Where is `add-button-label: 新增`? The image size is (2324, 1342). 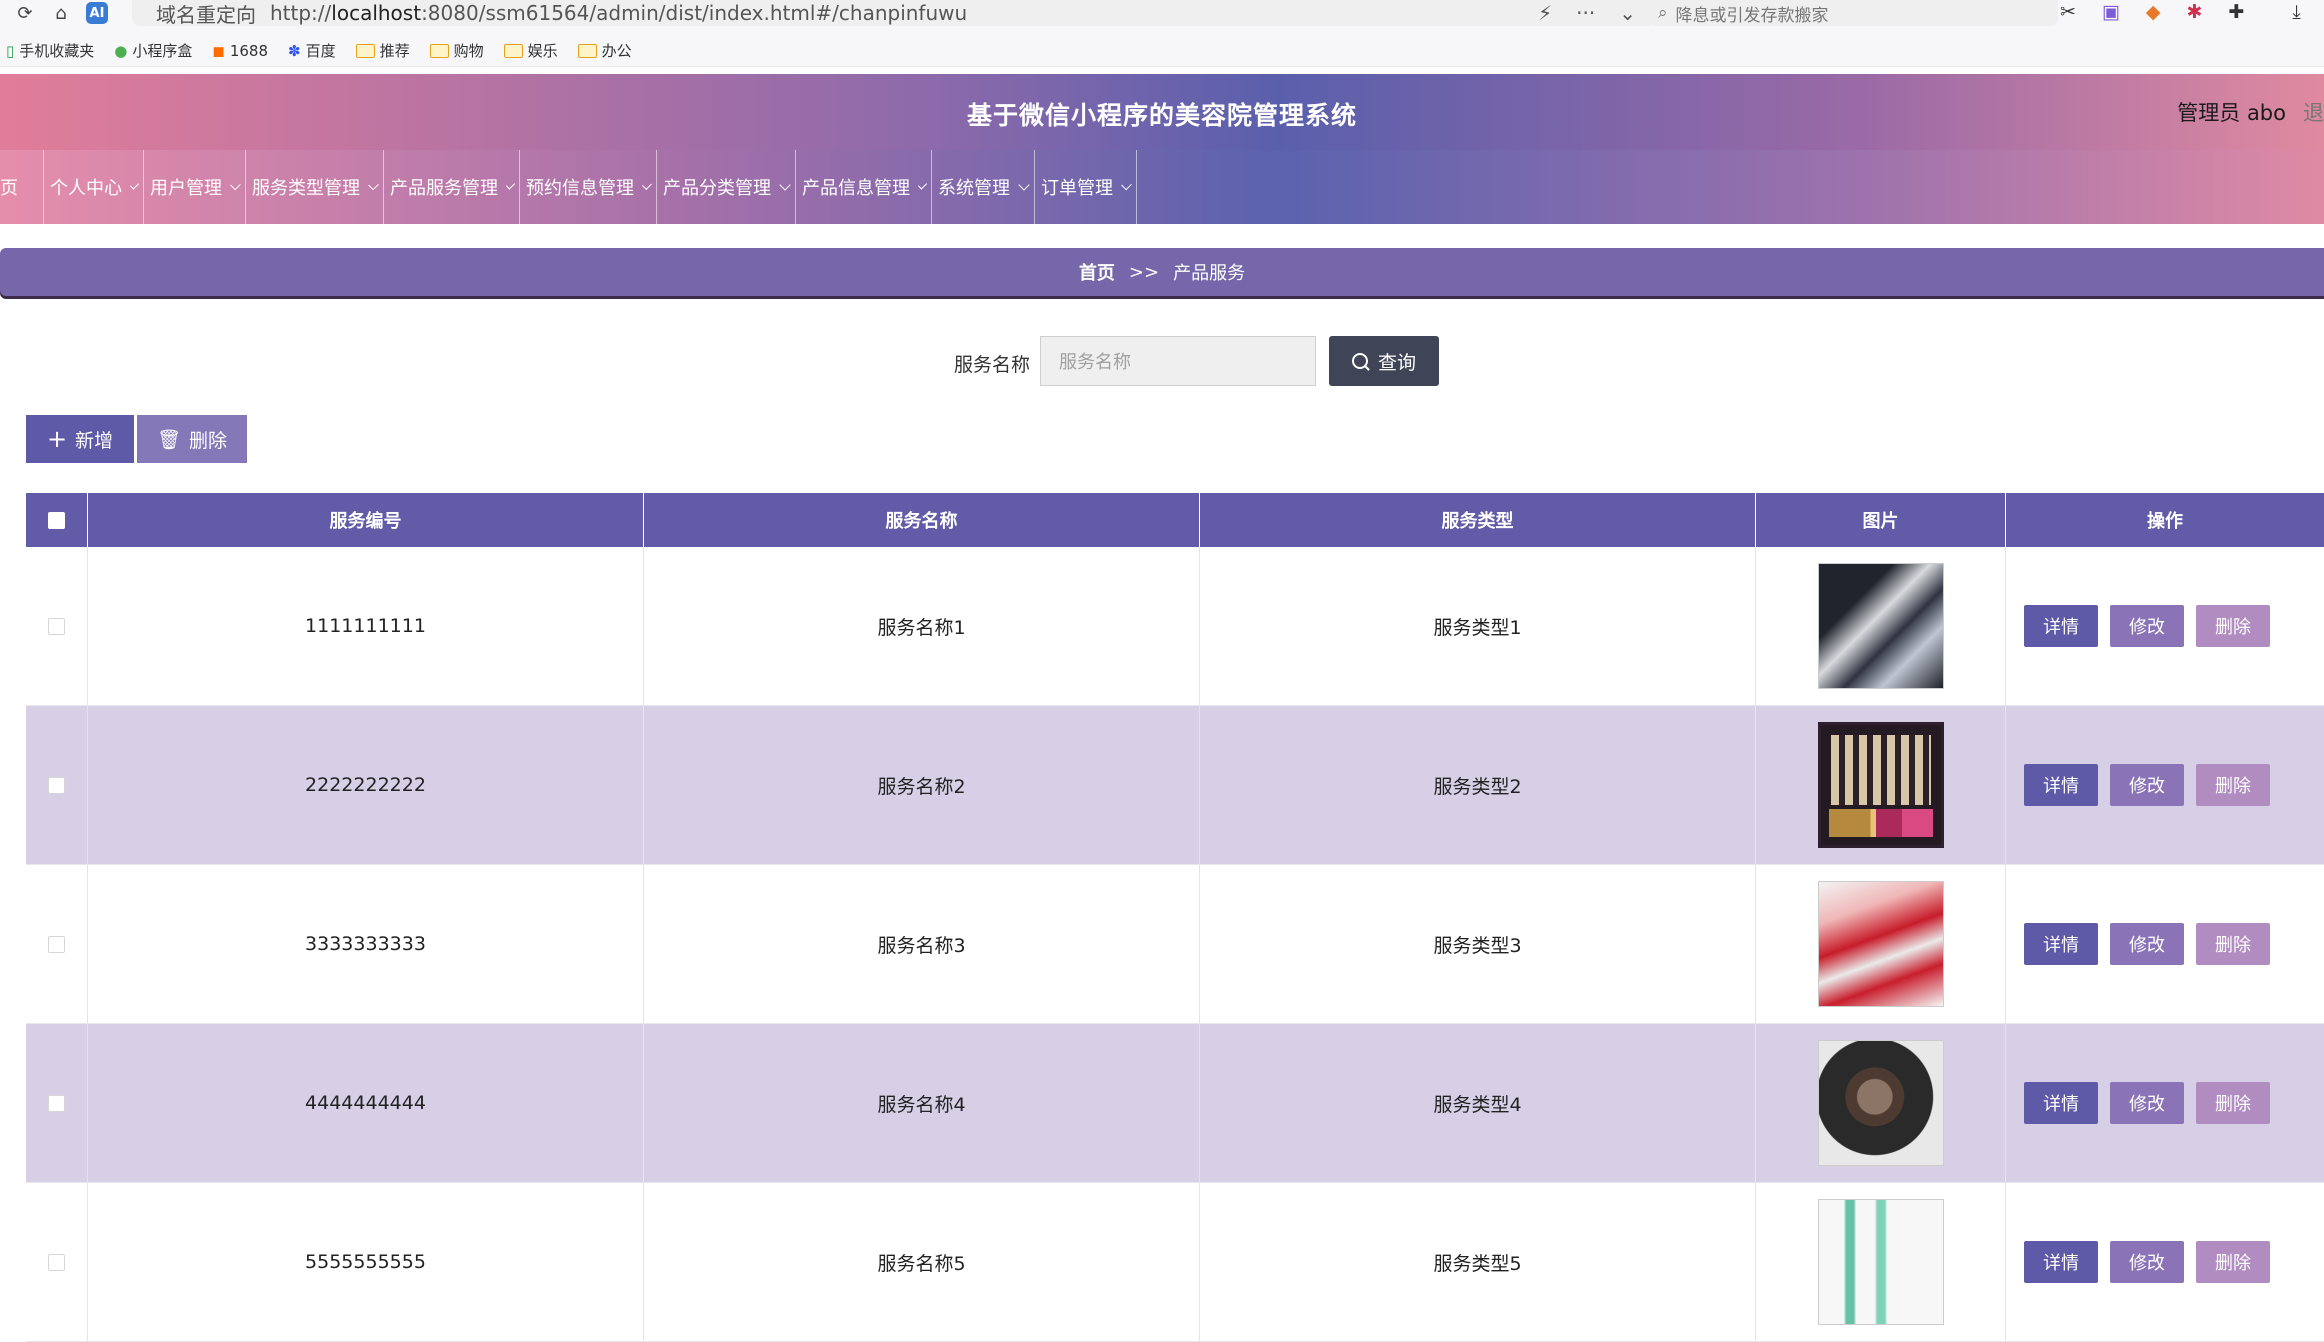
add-button-label: 新增 is located at coordinates (94, 440).